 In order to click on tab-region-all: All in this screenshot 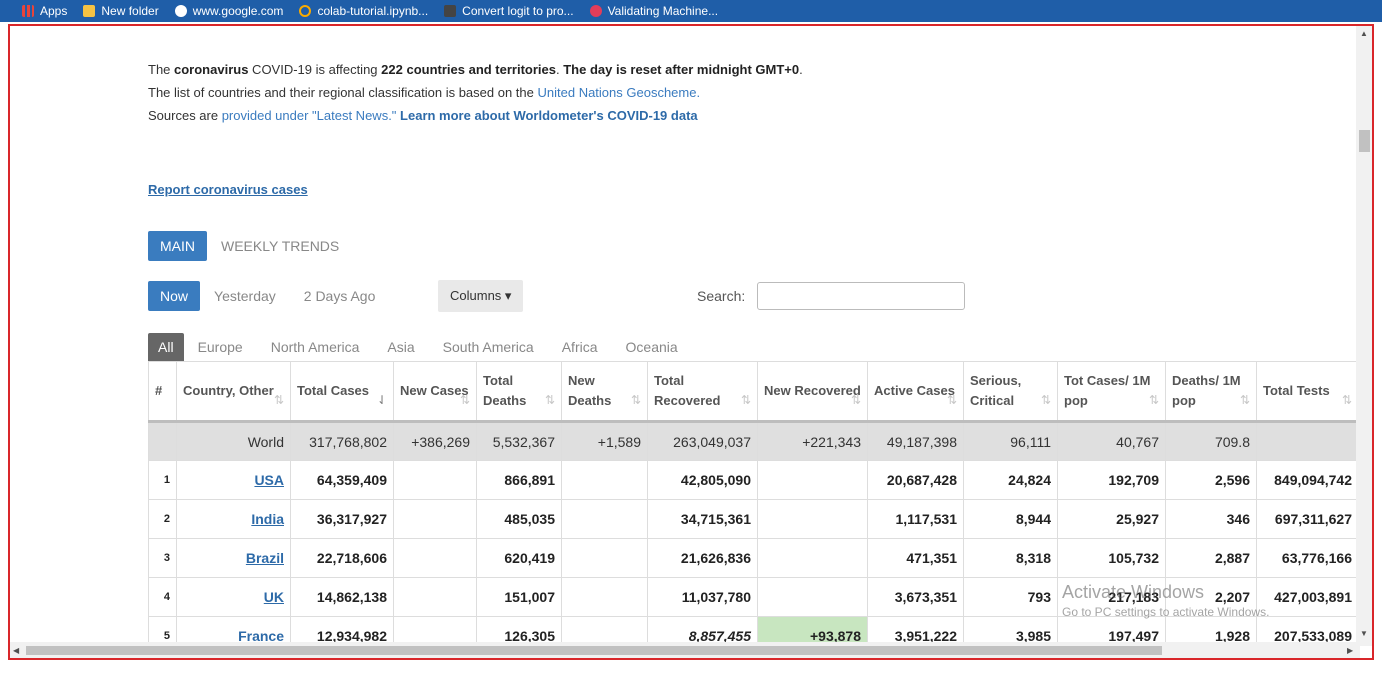, I will do `click(166, 347)`.